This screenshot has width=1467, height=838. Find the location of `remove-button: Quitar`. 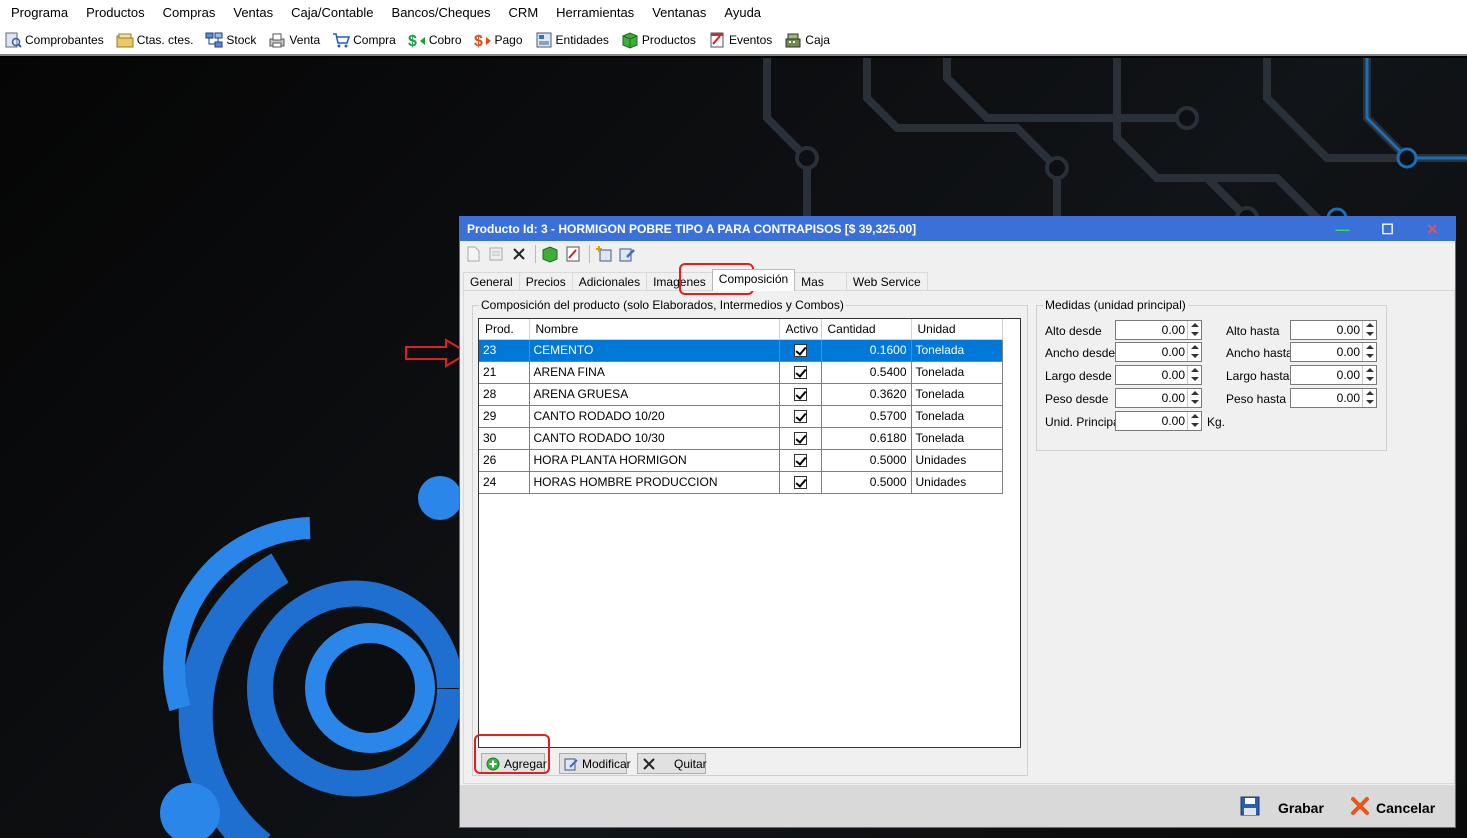

remove-button: Quitar is located at coordinates (672, 763).